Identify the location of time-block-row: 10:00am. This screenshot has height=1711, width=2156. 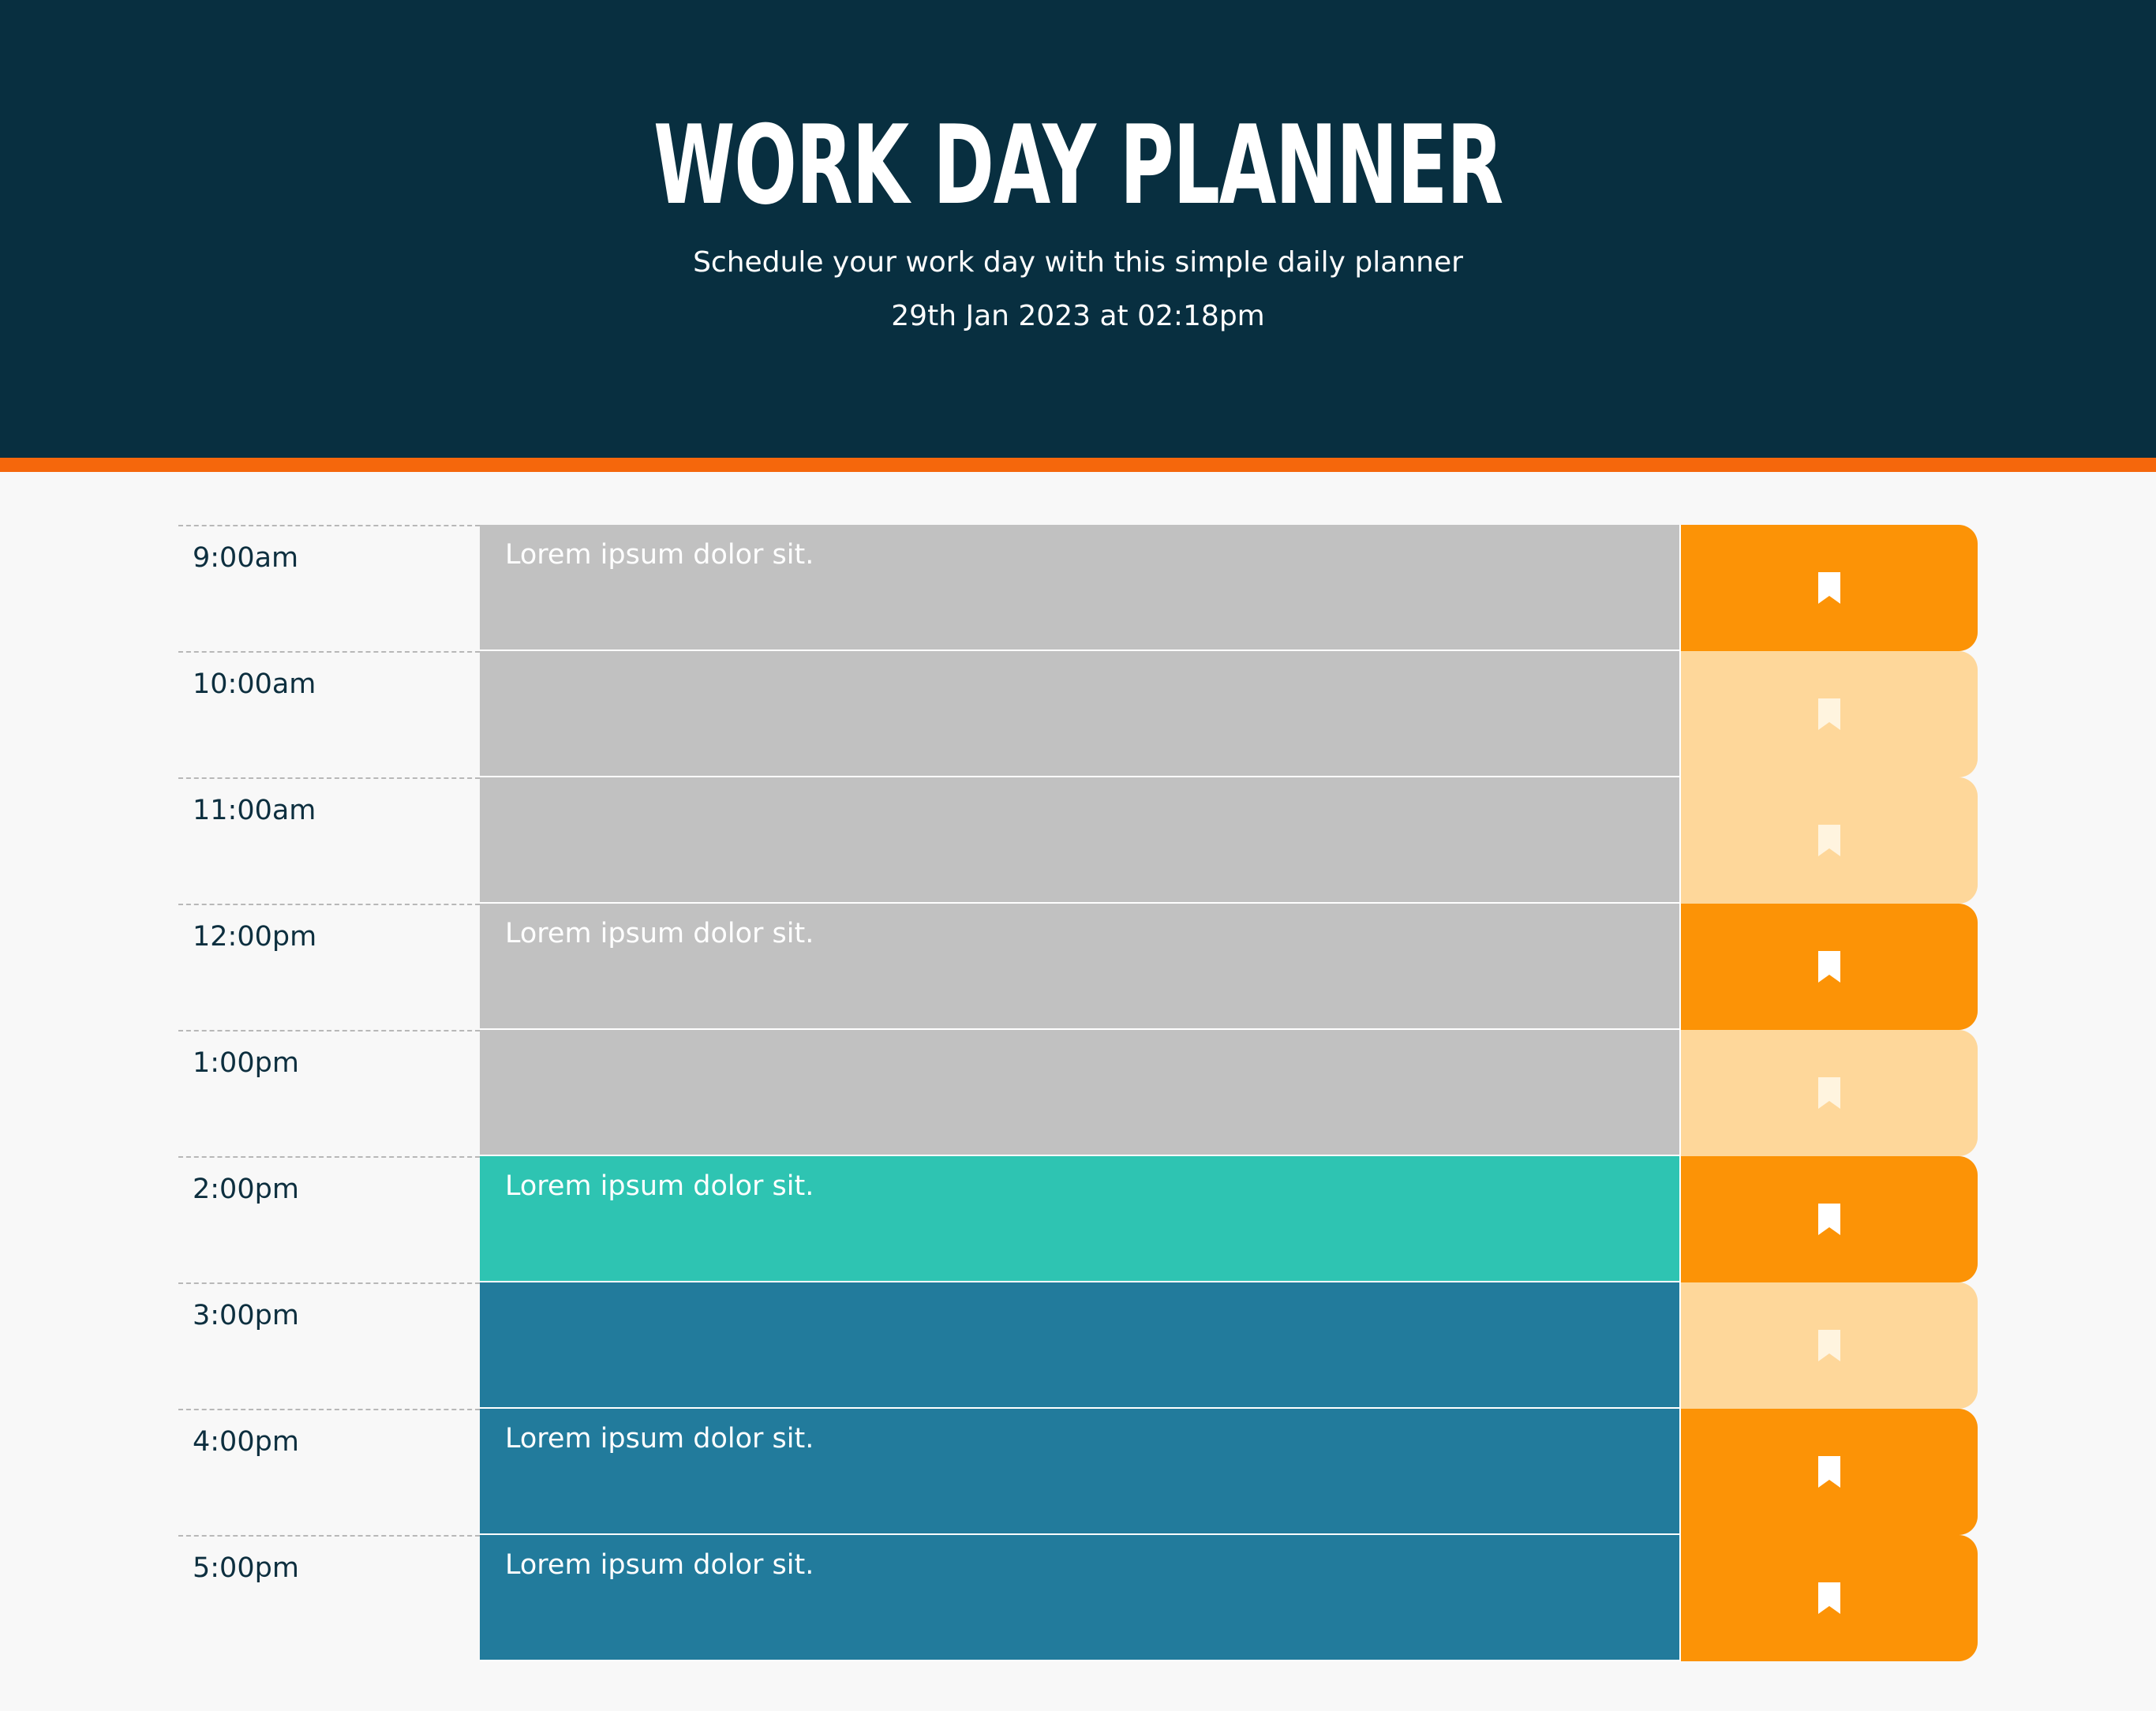
(1078, 714).